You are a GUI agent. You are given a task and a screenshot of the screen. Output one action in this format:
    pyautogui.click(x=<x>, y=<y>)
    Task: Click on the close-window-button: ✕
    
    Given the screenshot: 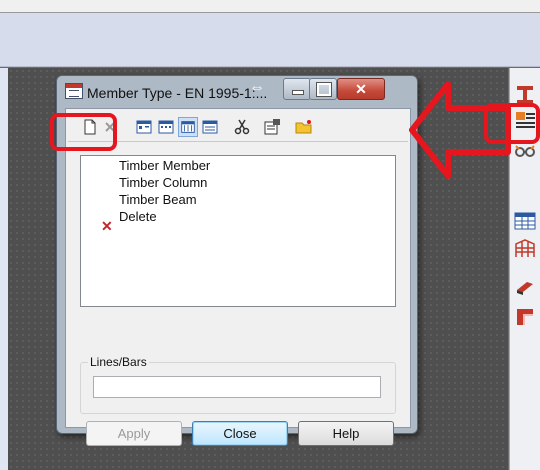 What is the action you would take?
    pyautogui.click(x=361, y=89)
    